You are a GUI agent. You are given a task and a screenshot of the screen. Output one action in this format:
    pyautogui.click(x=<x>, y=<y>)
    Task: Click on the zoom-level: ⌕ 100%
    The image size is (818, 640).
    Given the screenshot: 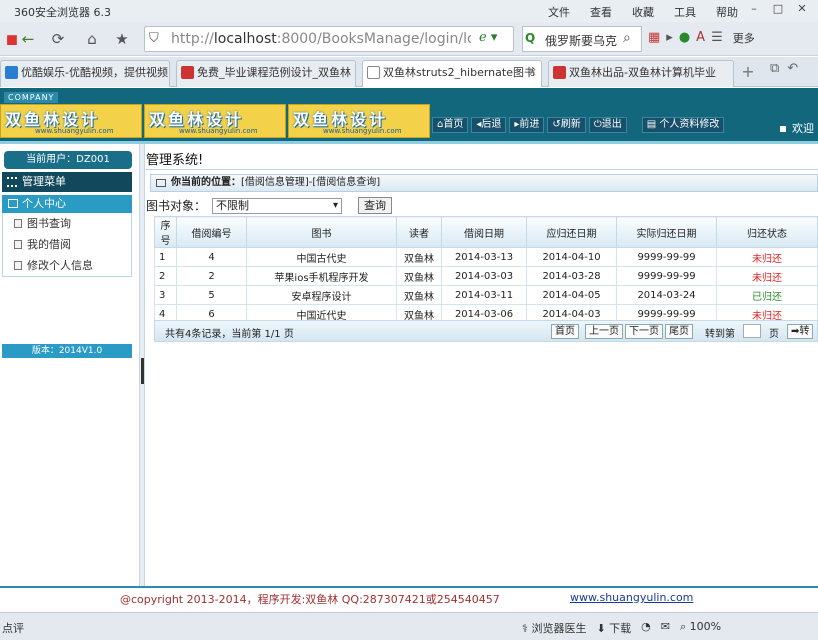 What is the action you would take?
    pyautogui.click(x=700, y=628)
    